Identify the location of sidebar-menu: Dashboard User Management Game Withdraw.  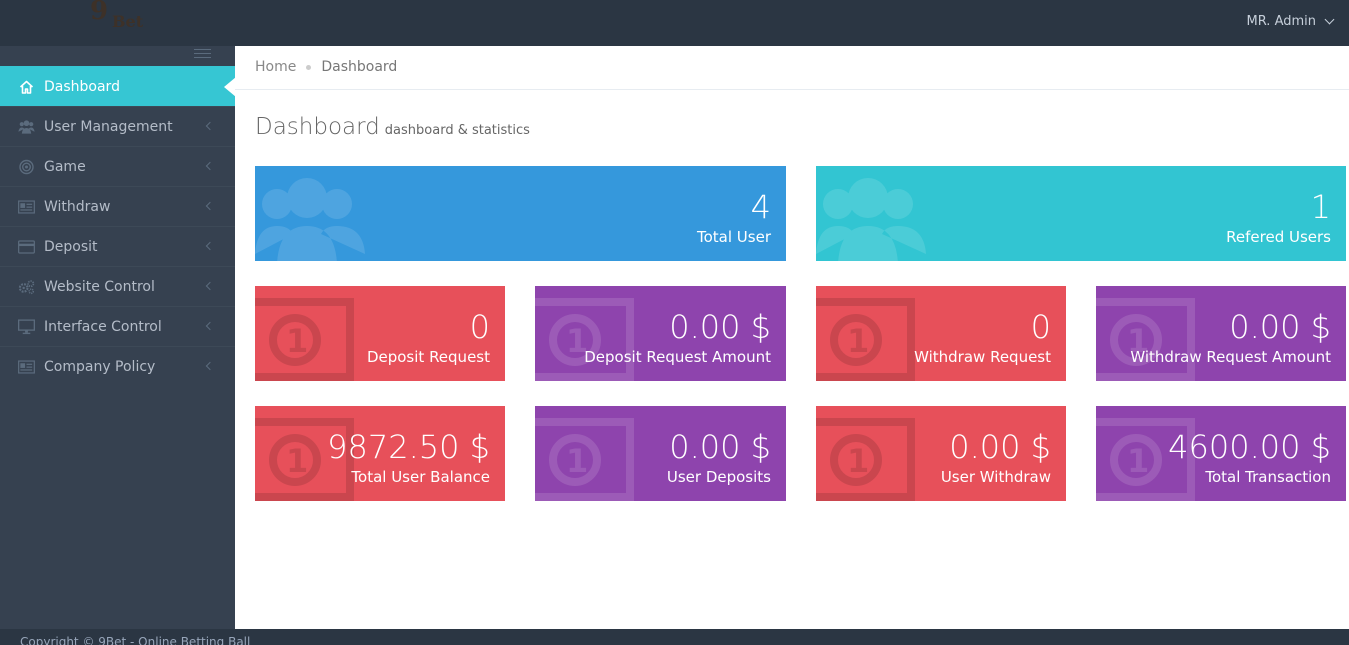
(118, 226).